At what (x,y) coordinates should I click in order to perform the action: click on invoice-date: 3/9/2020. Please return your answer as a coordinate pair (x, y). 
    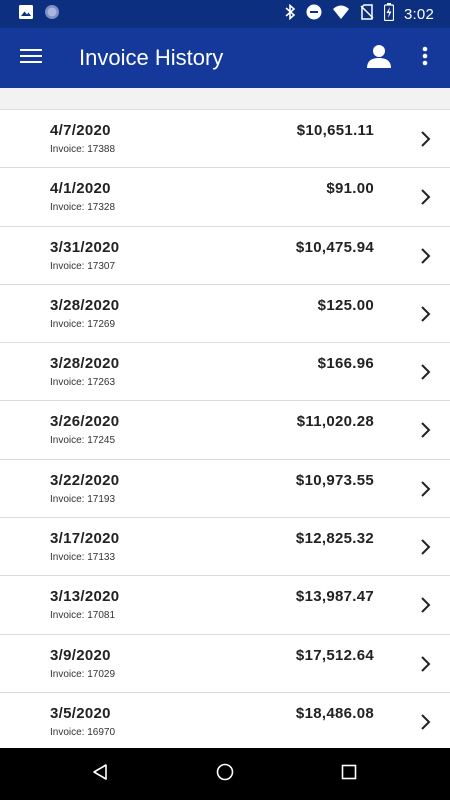
    Looking at the image, I should click on (80, 655).